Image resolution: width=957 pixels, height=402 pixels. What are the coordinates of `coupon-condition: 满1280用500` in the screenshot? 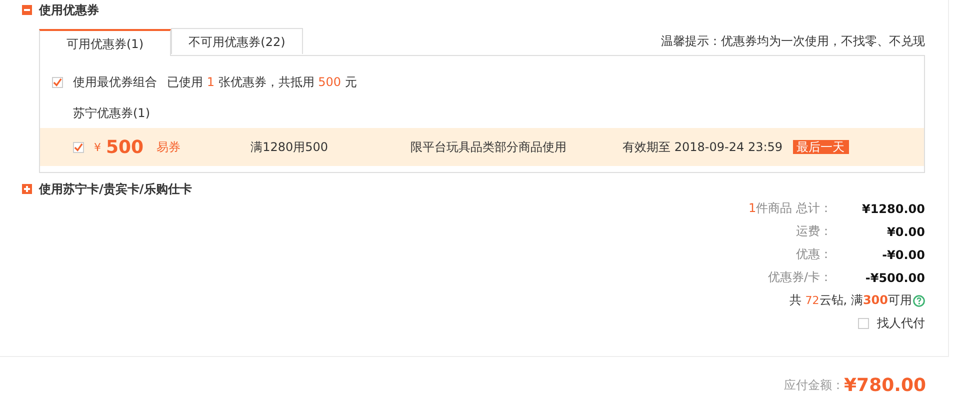 It's located at (290, 147).